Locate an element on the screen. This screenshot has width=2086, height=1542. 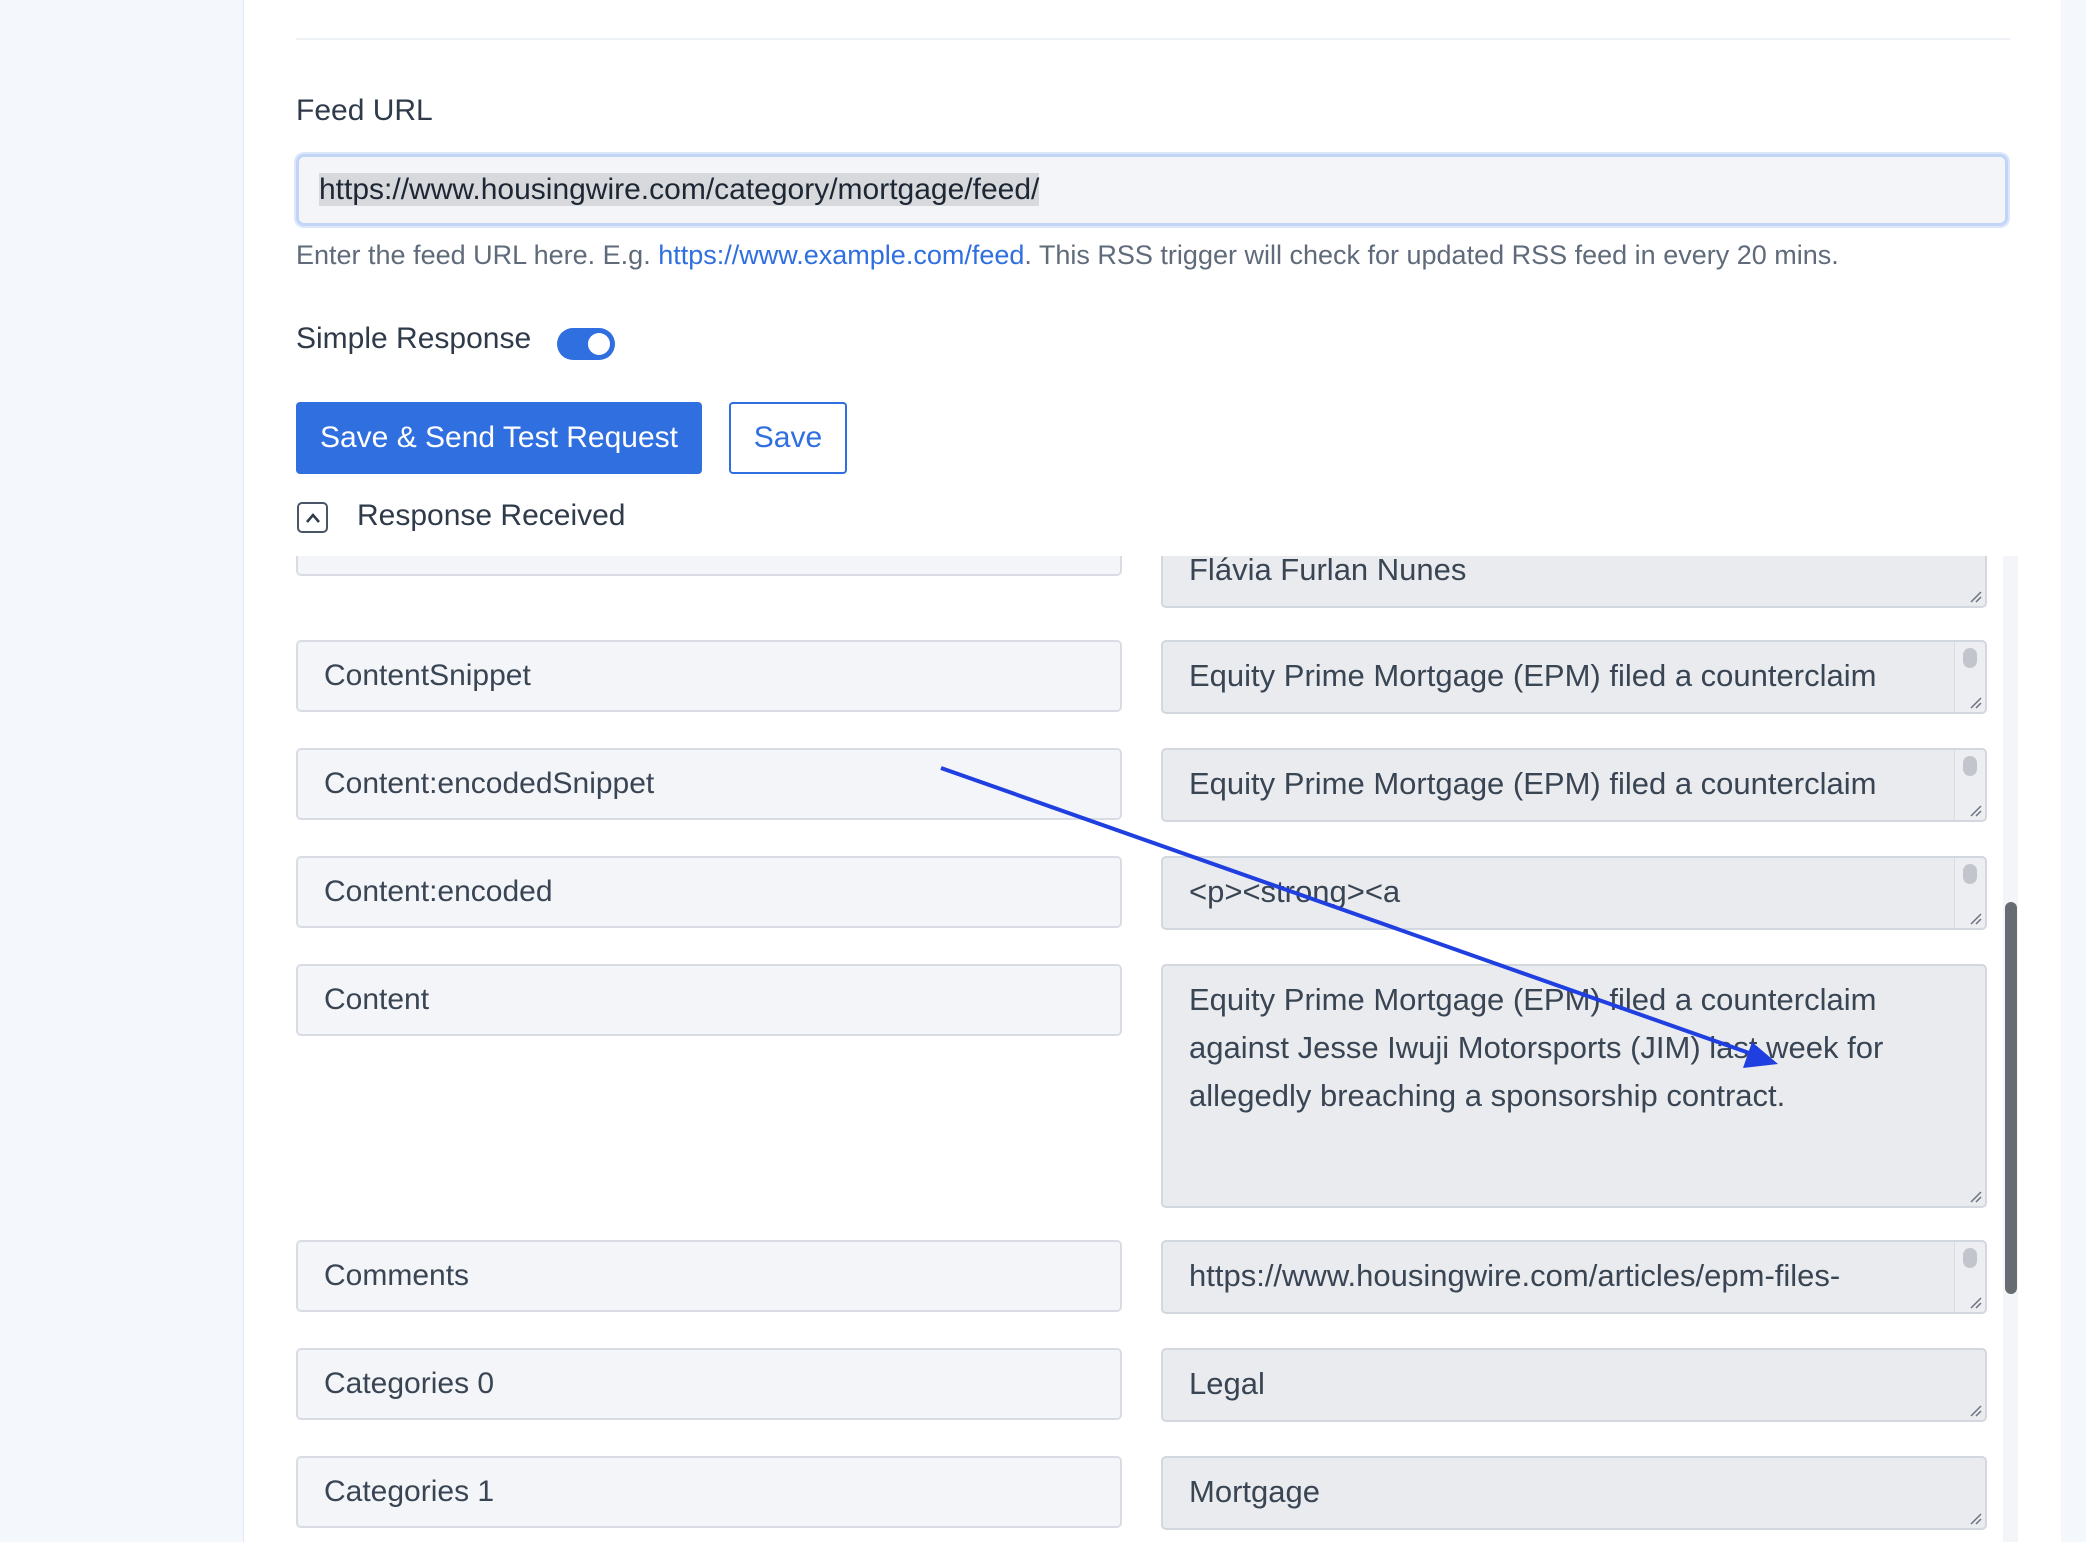
response-value-field: <p><strong><a is located at coordinates (1574, 893).